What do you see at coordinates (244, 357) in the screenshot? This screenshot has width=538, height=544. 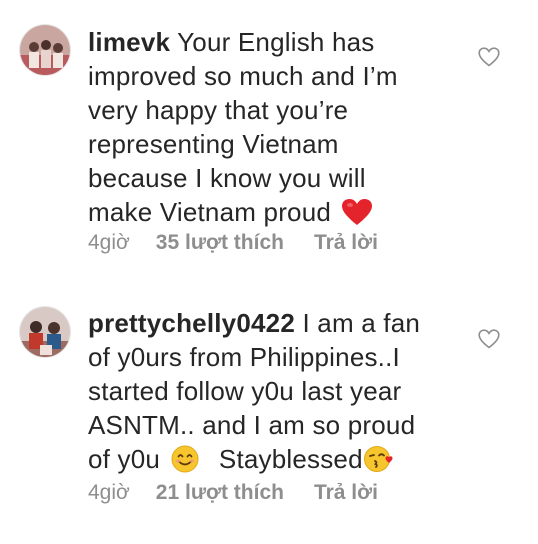 I see `comment-line: of y0urs from Philippines..I` at bounding box center [244, 357].